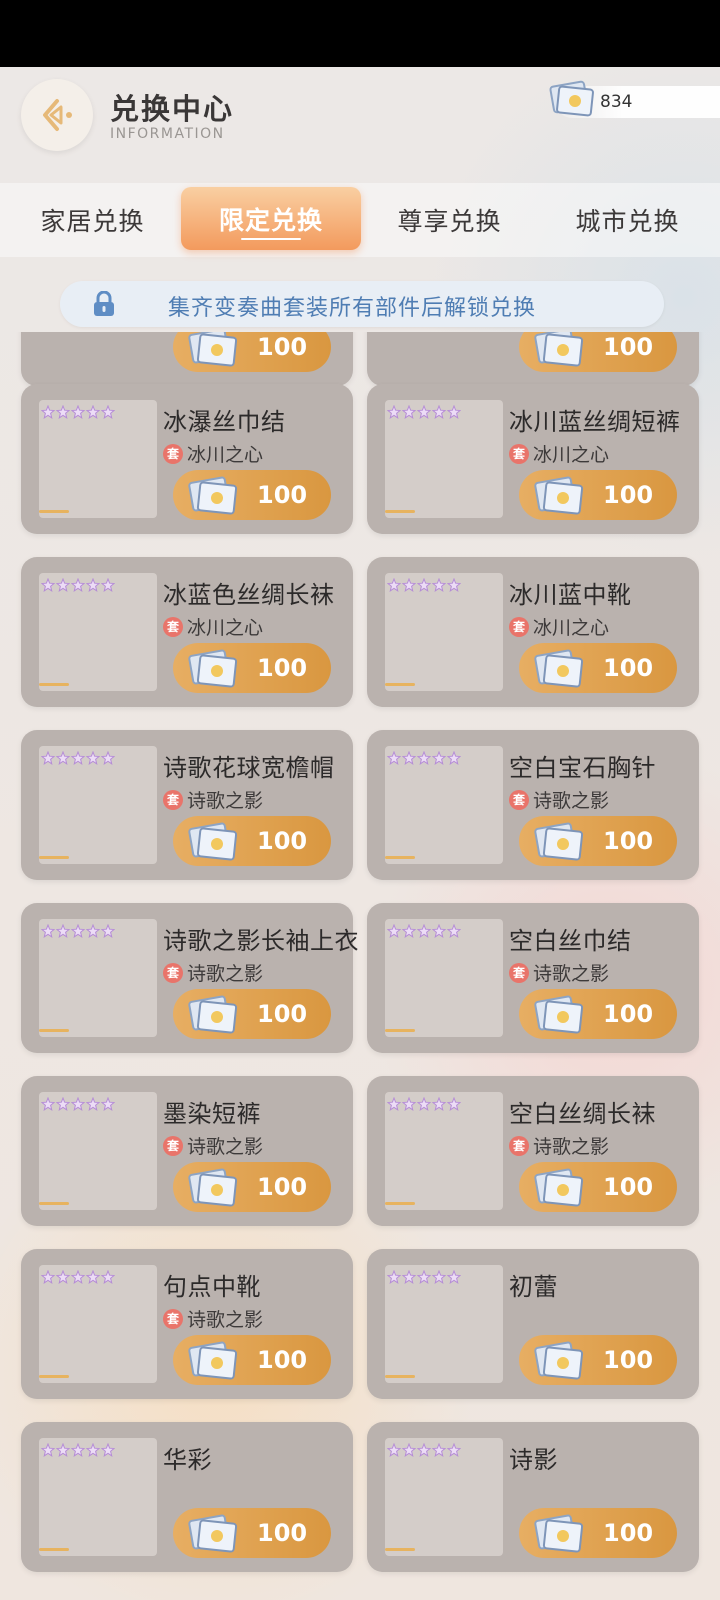 The height and width of the screenshot is (1600, 720). I want to click on item-card: 句点中靴套诗歌之影 100, so click(187, 1324).